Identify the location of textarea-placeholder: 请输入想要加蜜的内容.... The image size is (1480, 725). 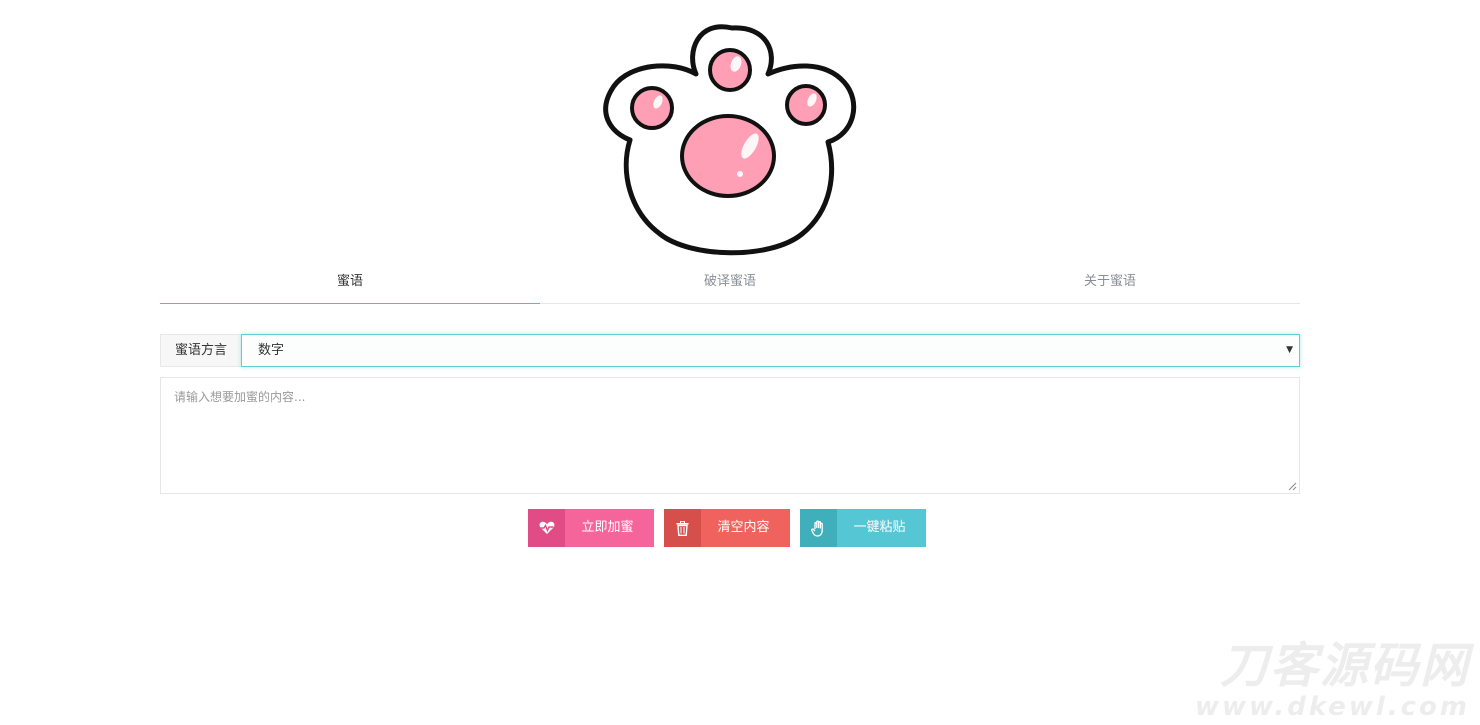
(240, 397).